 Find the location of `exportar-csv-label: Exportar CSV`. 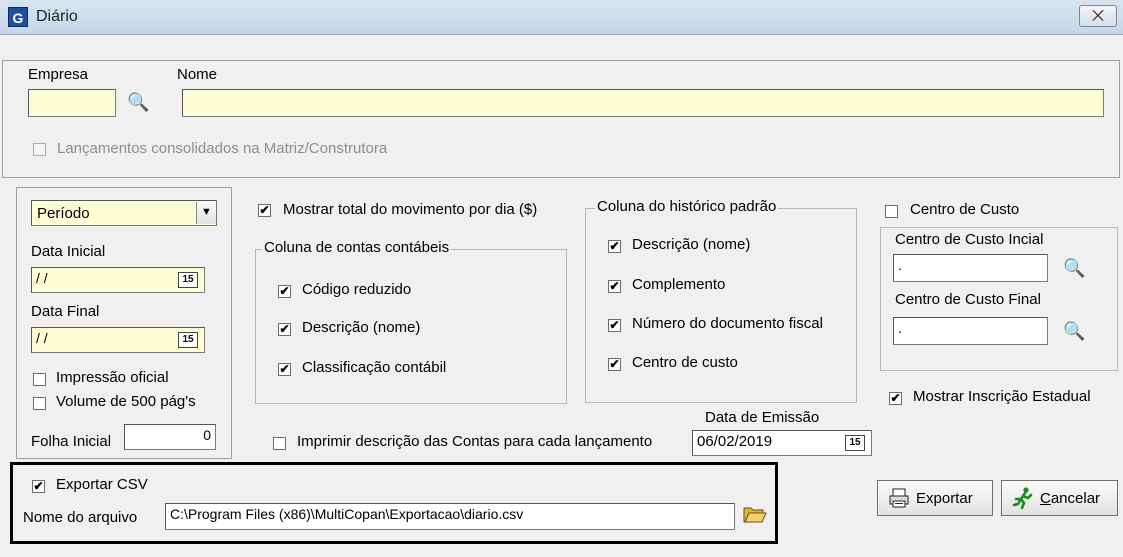

exportar-csv-label: Exportar CSV is located at coordinates (102, 484).